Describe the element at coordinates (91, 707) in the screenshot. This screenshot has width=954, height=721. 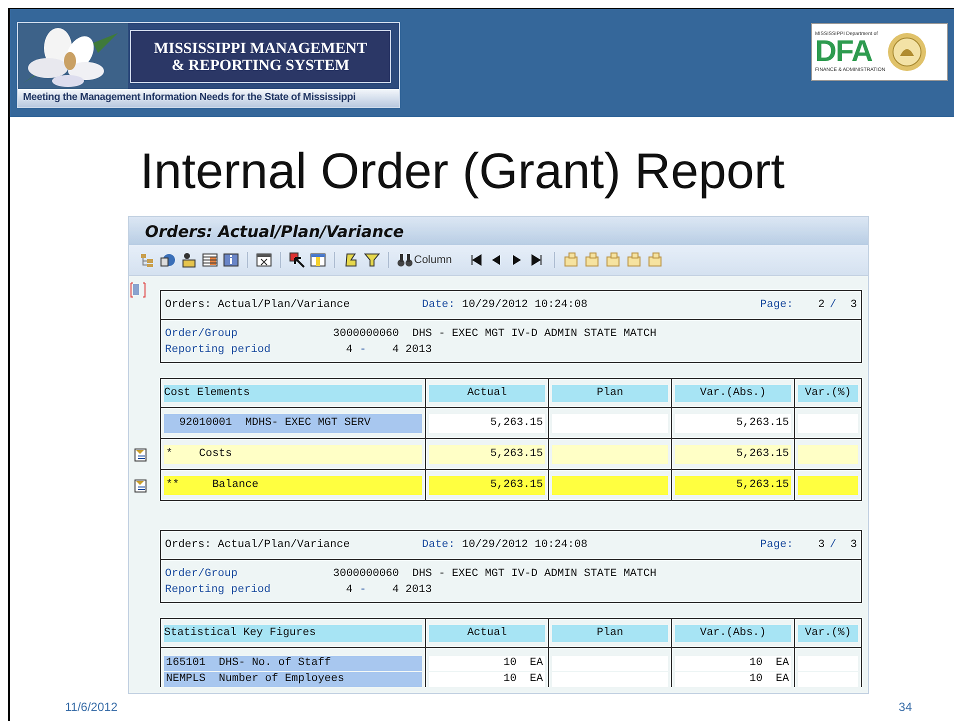
I see `footer-date: 11/6/2012` at that location.